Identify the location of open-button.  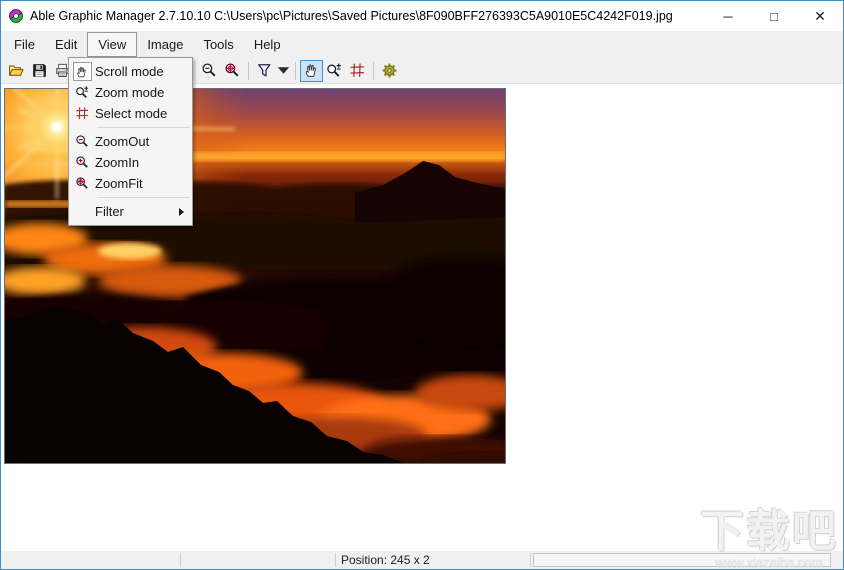
(16, 71).